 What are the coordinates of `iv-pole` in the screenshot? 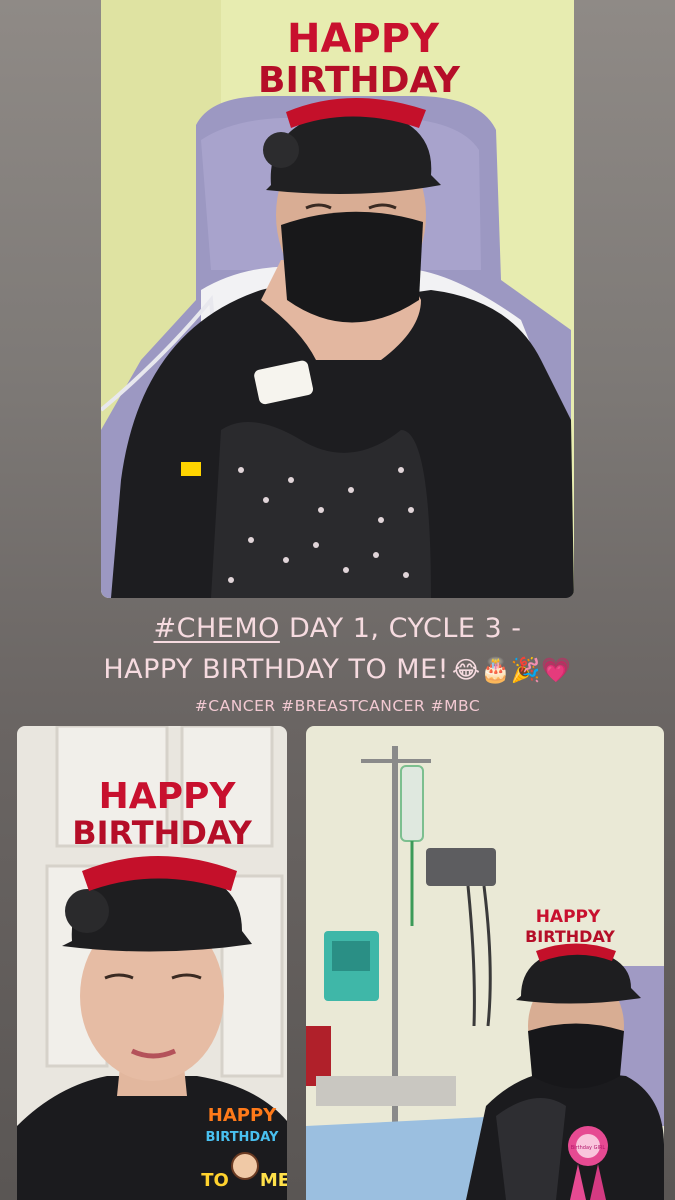 It's located at (395, 966).